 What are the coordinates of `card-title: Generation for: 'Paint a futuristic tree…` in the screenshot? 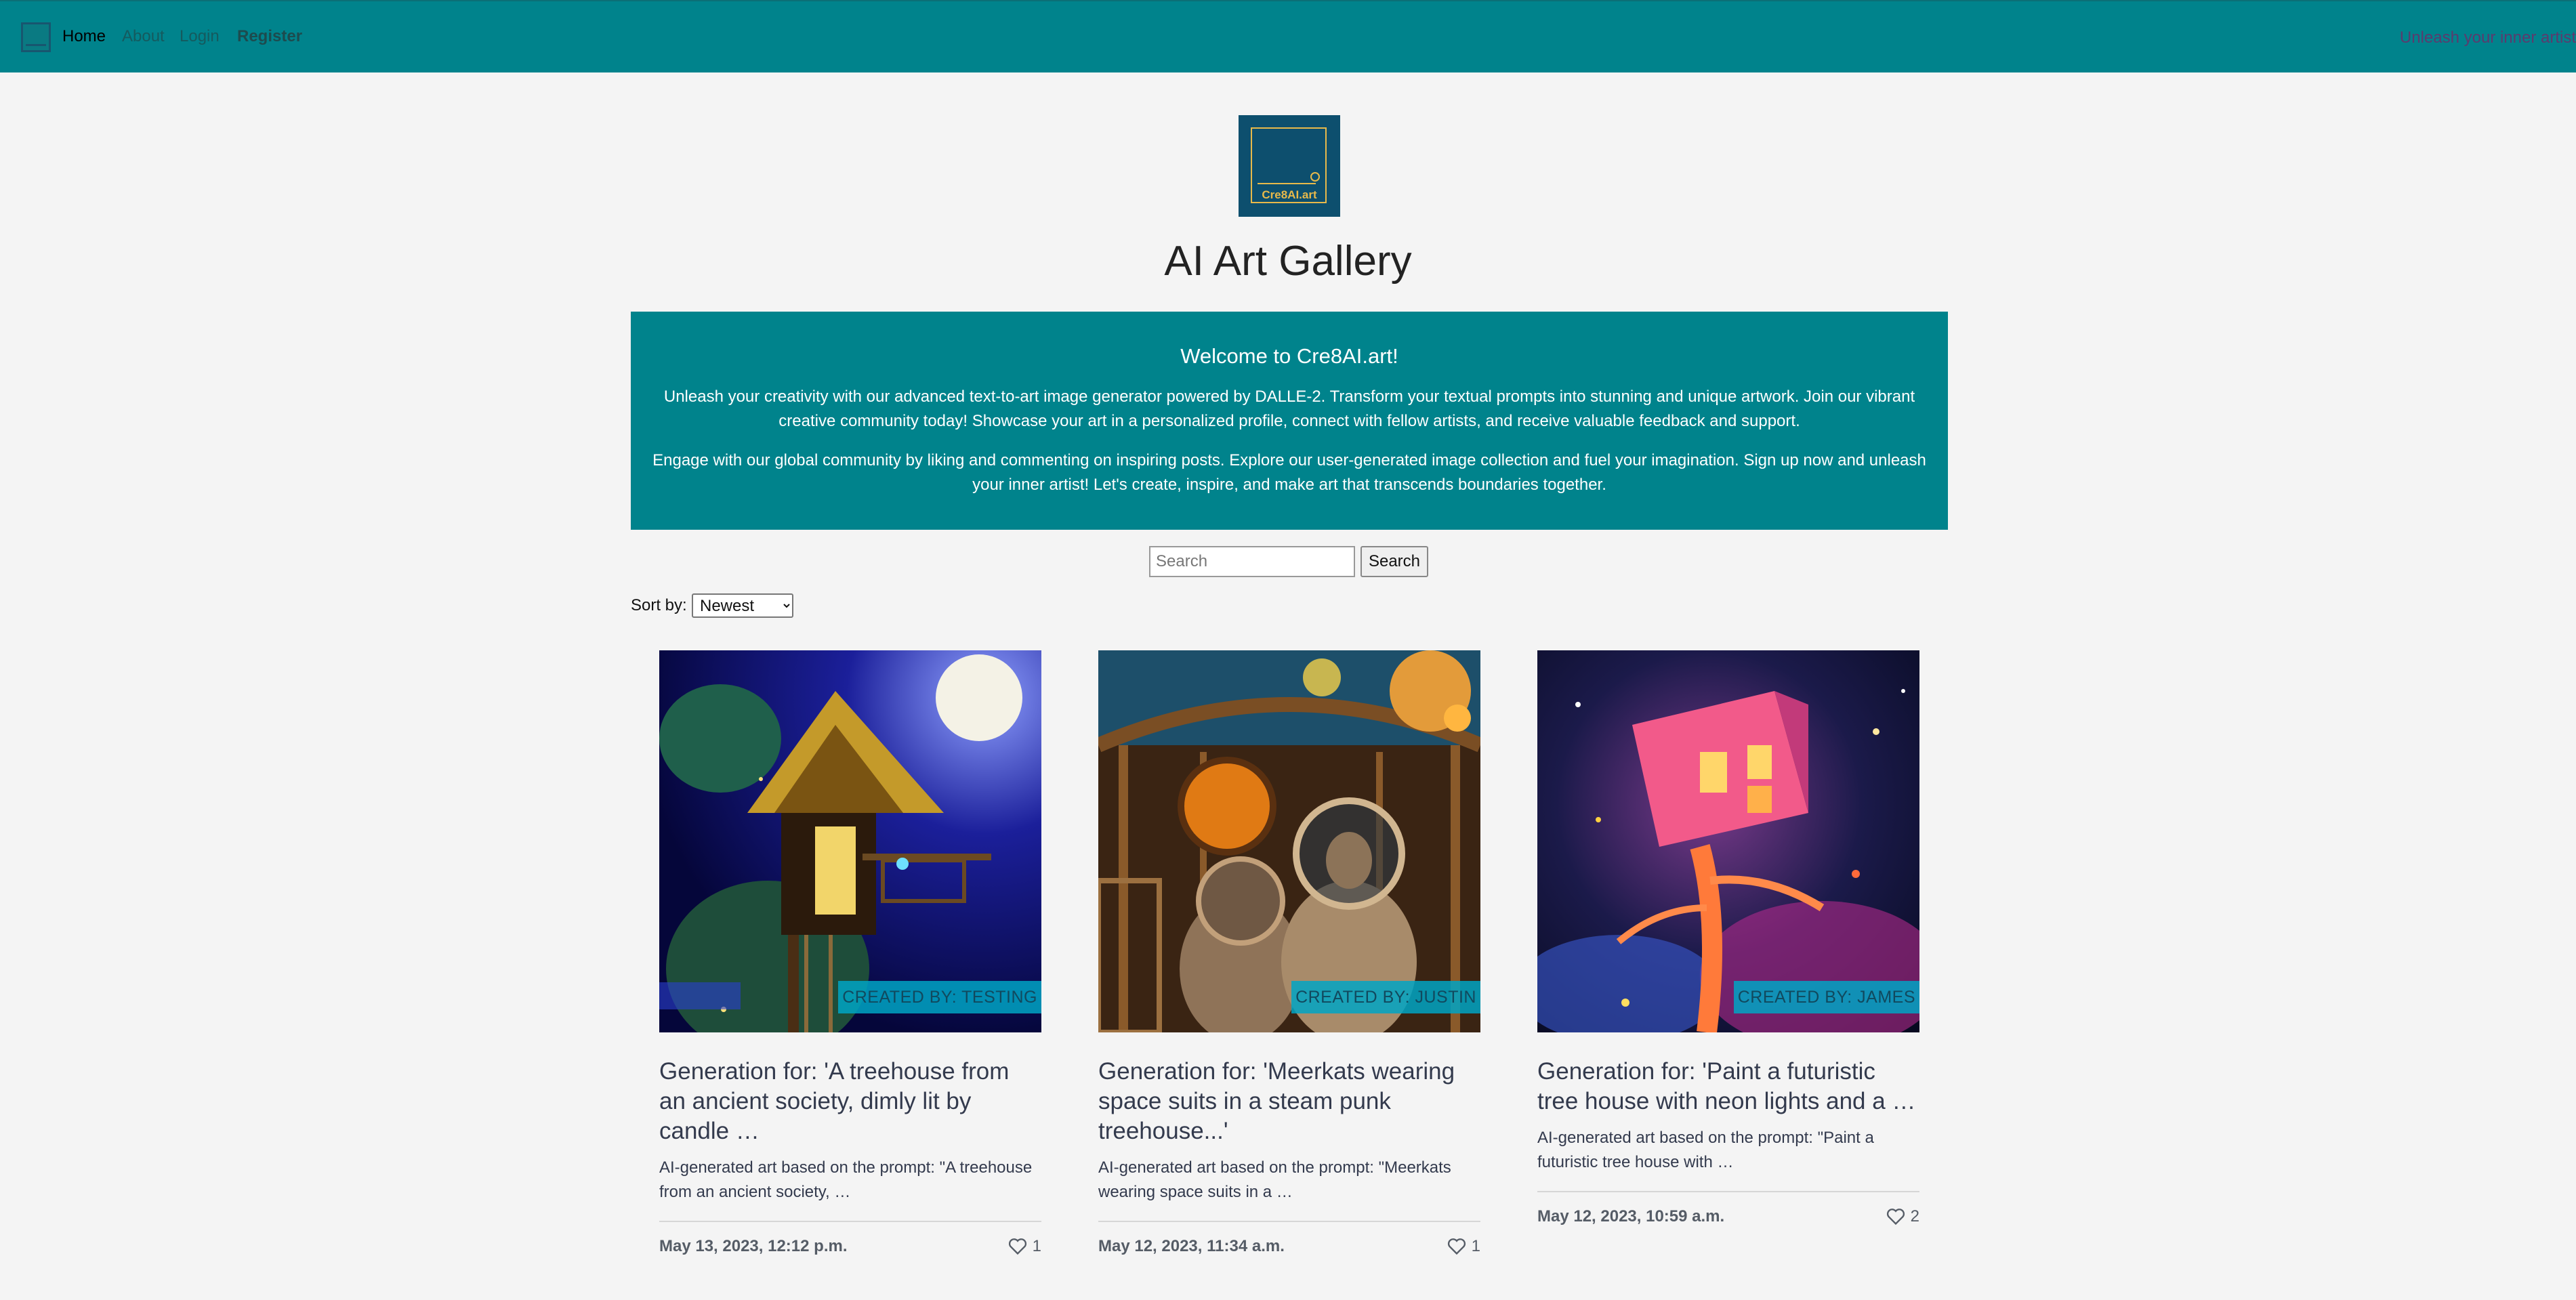 It's located at (1728, 1086).